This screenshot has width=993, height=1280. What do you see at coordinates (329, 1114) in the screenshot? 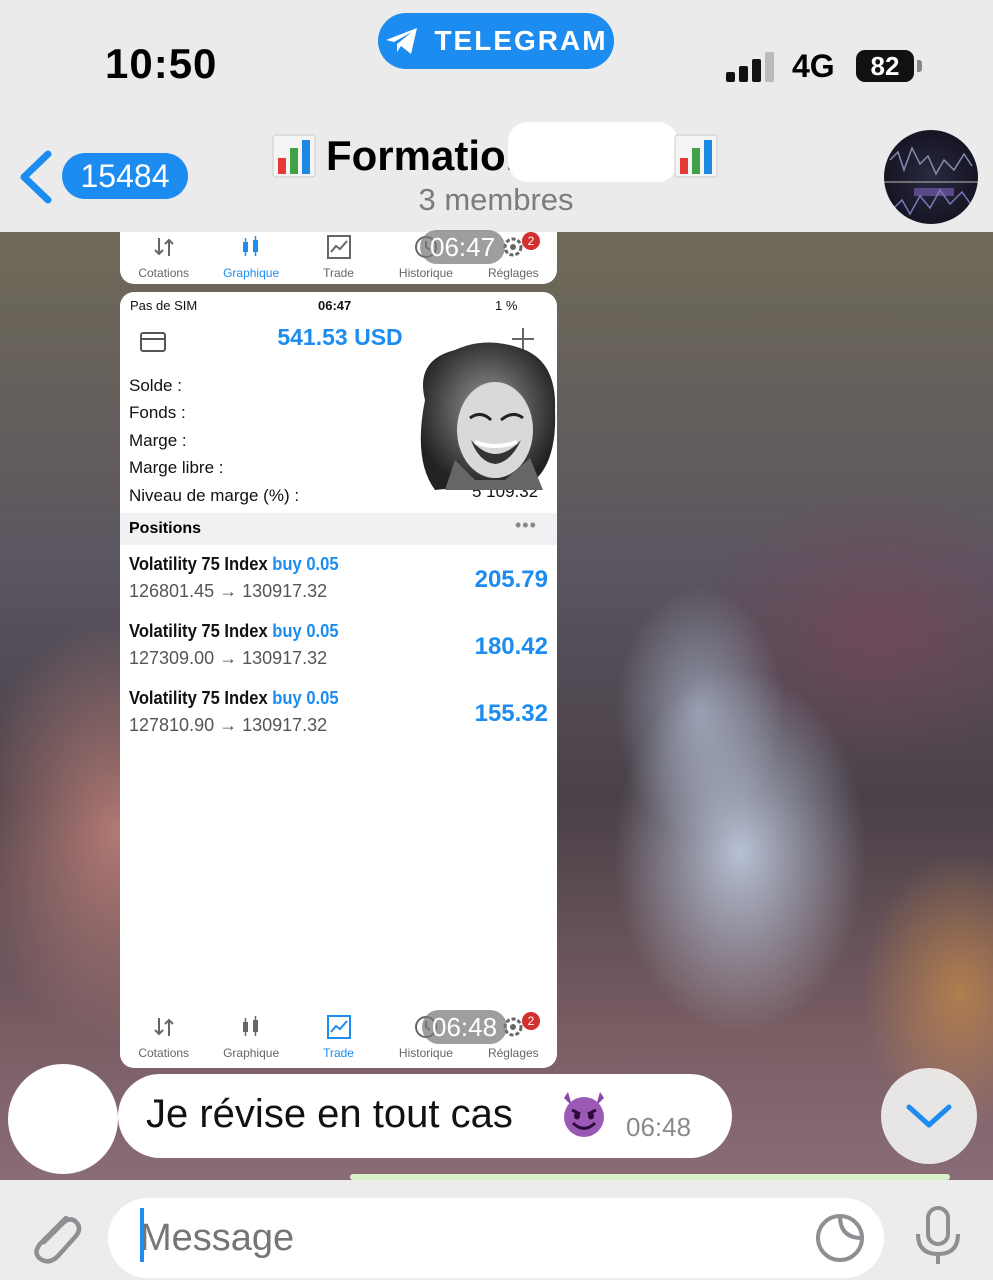
I see `message-text: Je révise en tout cas` at bounding box center [329, 1114].